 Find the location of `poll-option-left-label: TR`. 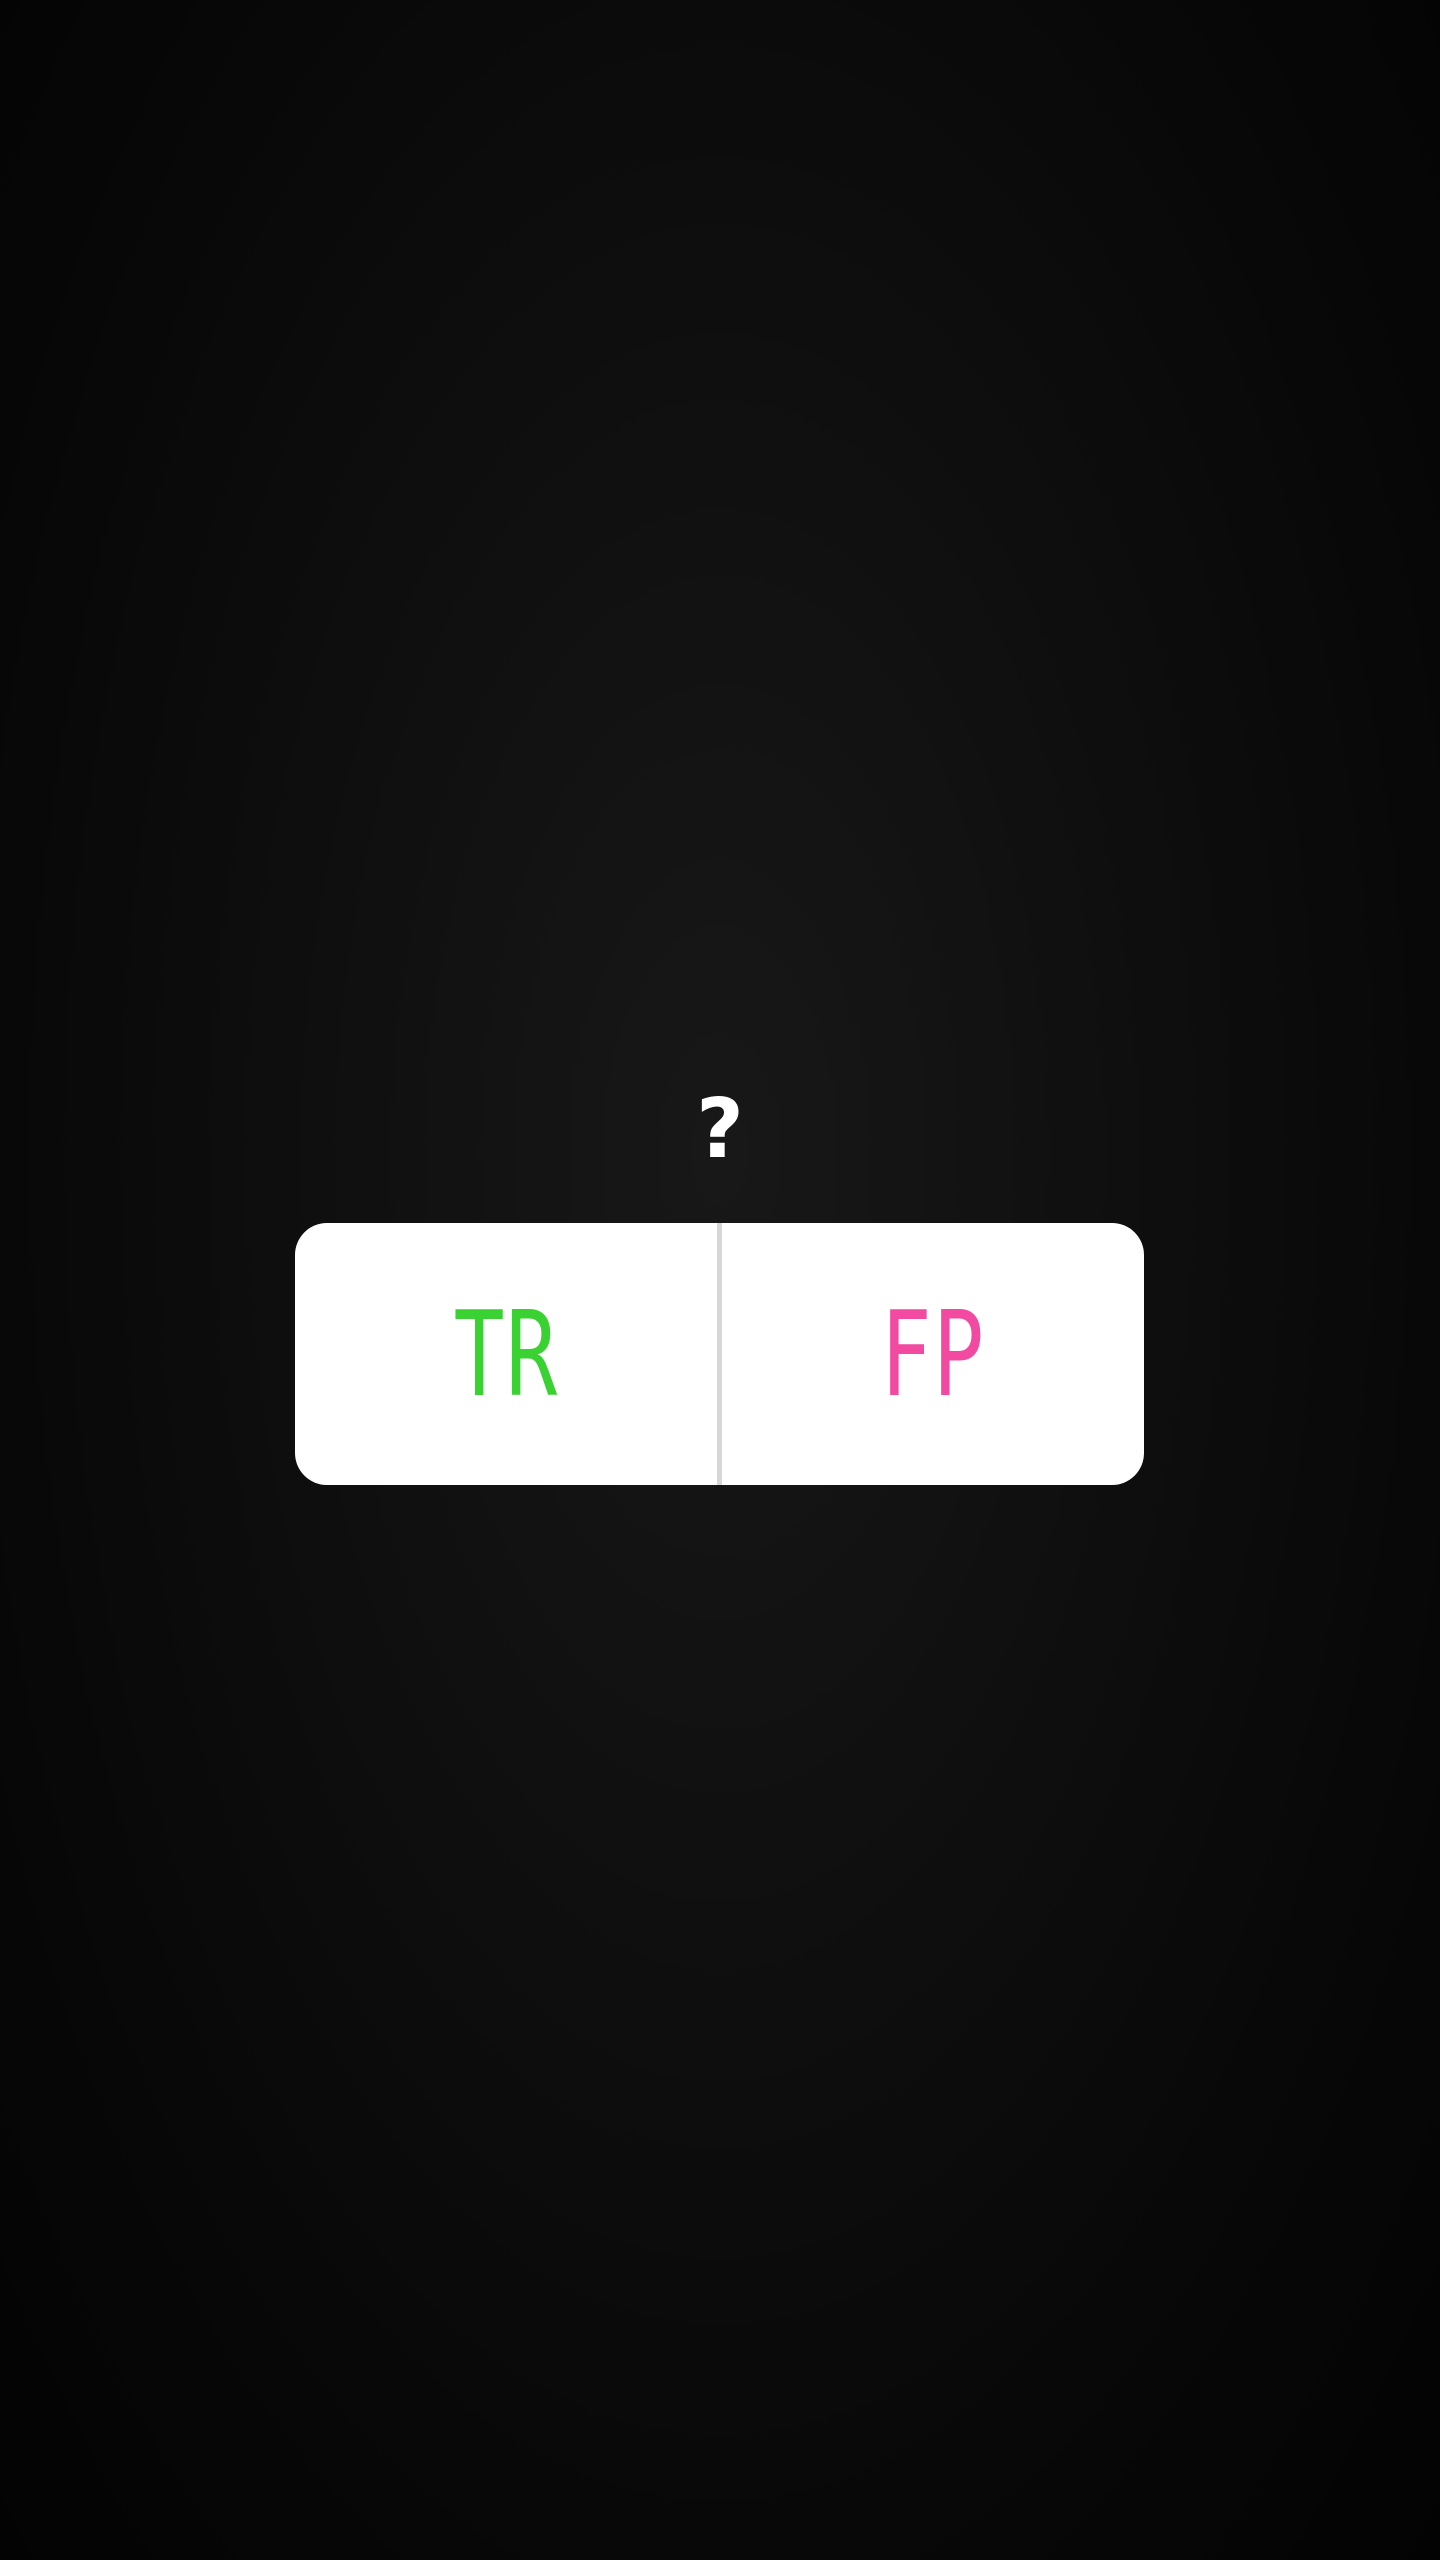

poll-option-left-label: TR is located at coordinates (506, 1354).